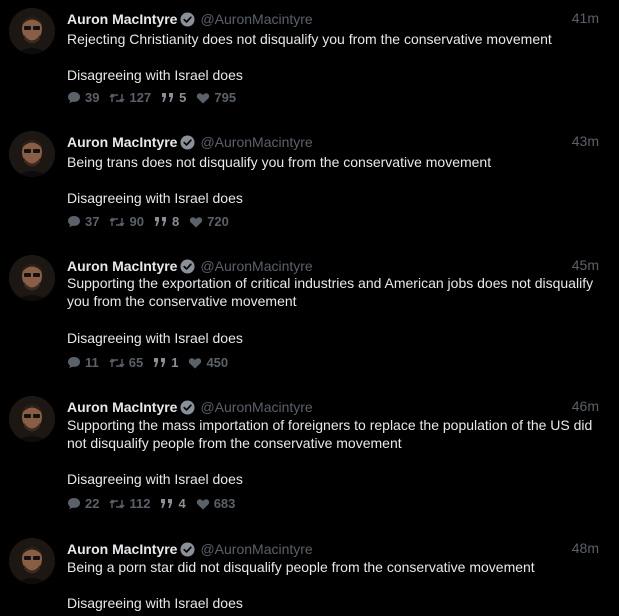  Describe the element at coordinates (136, 221) in the screenshot. I see `retweet-count: 90` at that location.